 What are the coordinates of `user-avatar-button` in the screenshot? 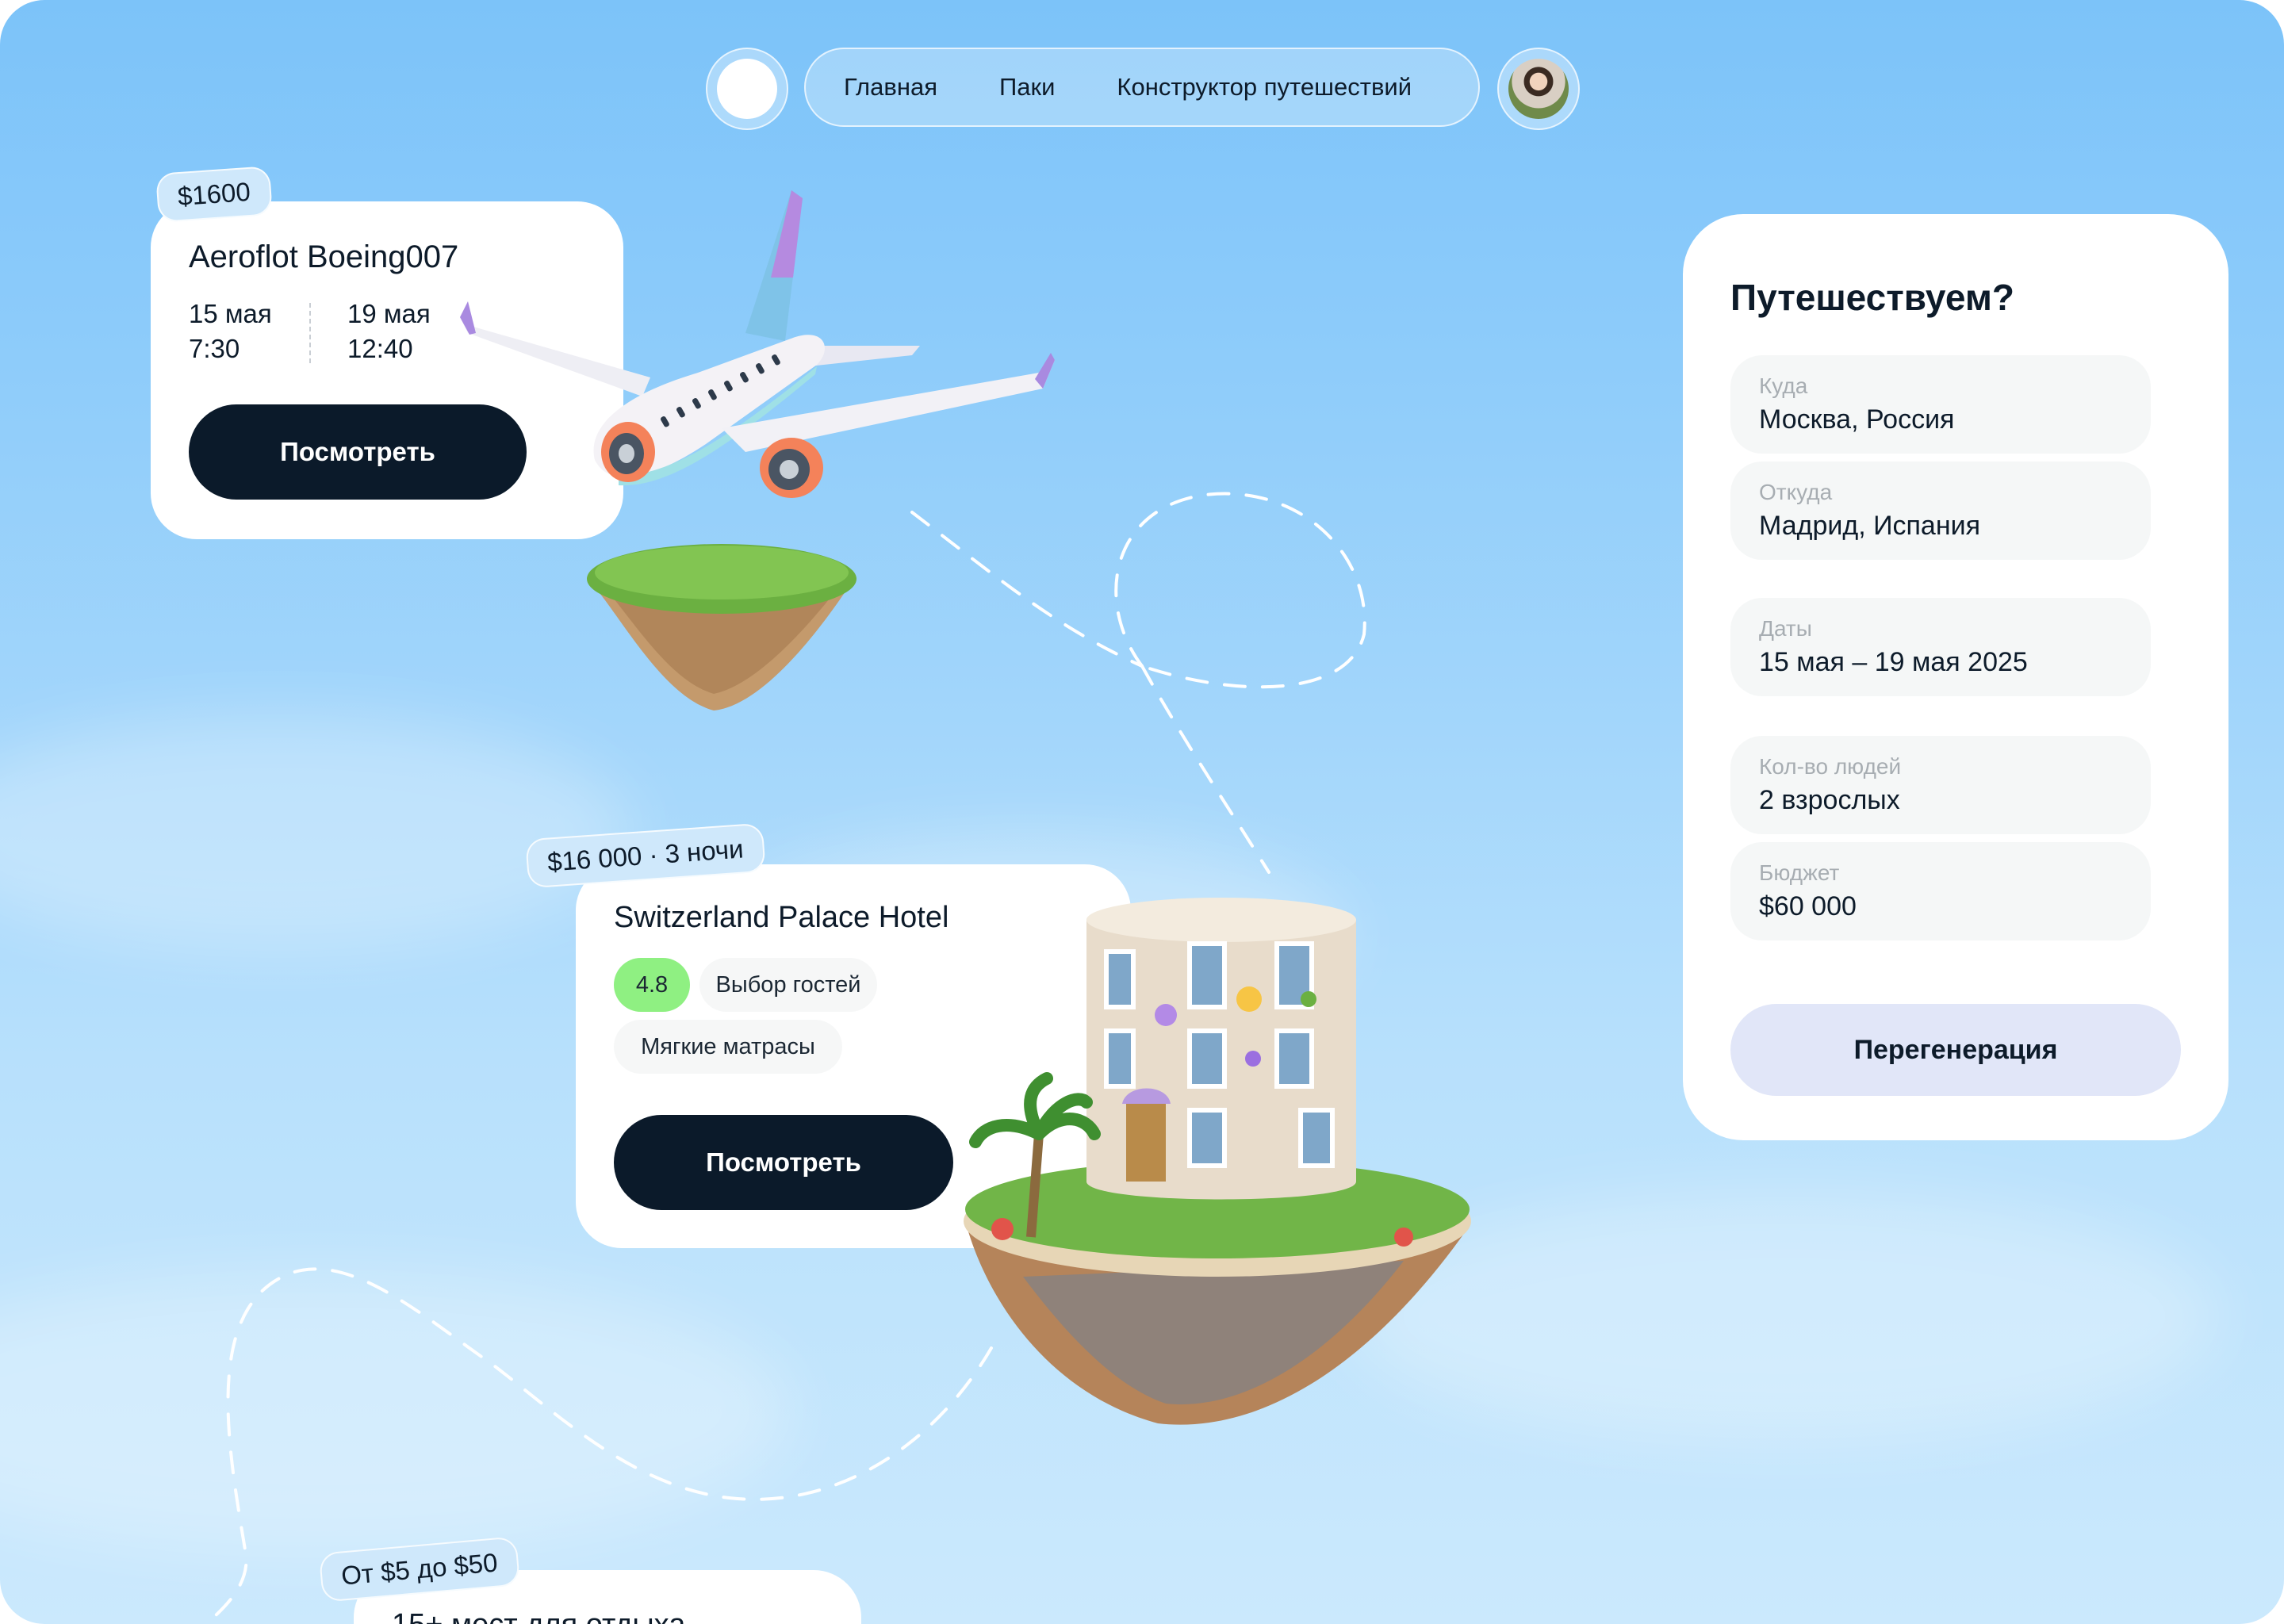 It's located at (1538, 89).